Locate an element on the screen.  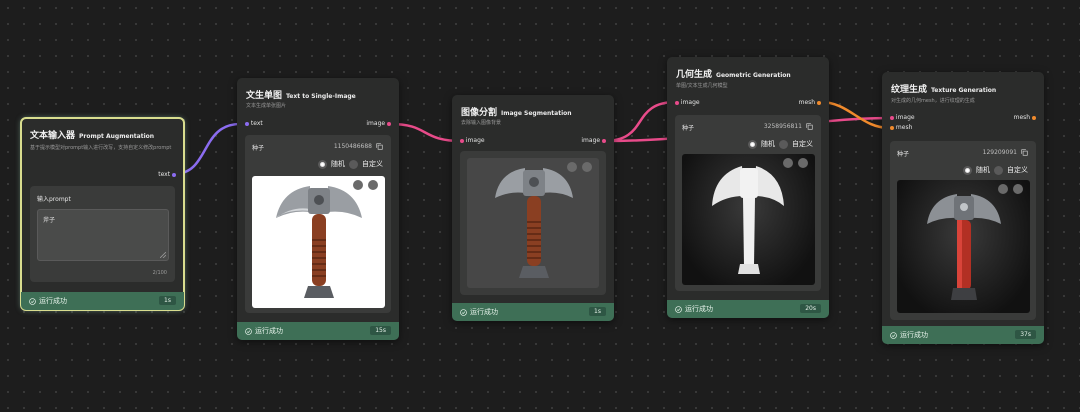
segmented-image is located at coordinates (533, 223).